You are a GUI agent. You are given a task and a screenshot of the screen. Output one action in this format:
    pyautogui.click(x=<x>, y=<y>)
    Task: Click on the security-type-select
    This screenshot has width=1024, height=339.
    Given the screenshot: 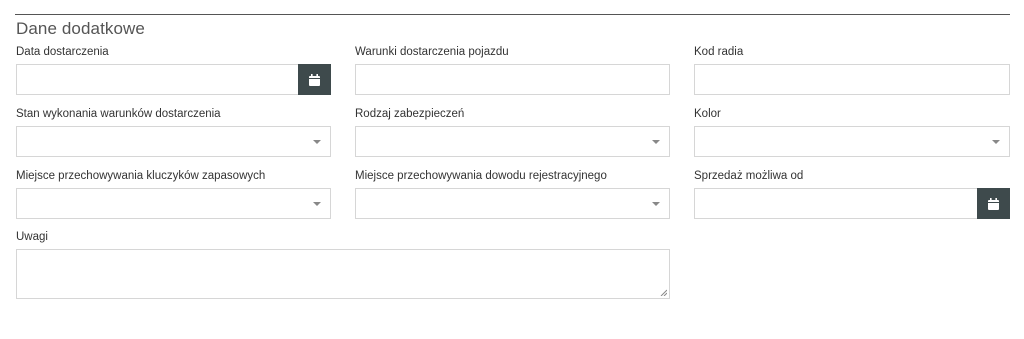 What is the action you would take?
    pyautogui.click(x=512, y=141)
    